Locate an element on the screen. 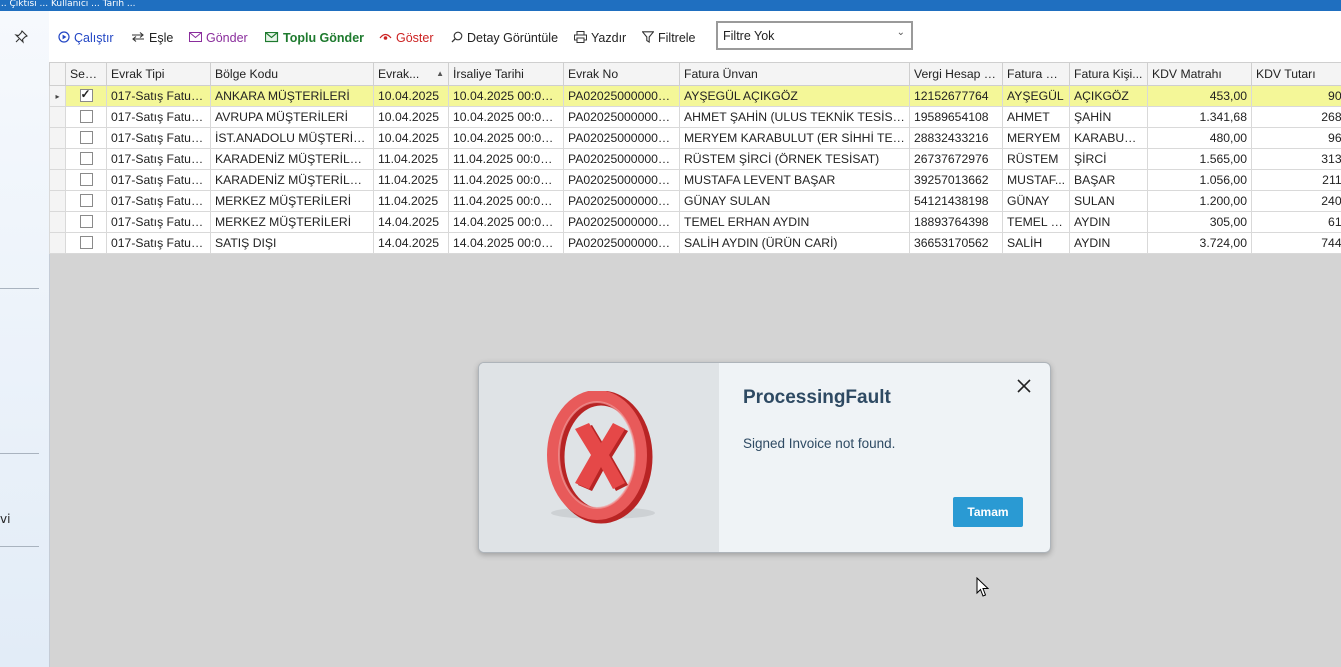 This screenshot has height=667, width=1341. table-cell: AYŞEGÜL is located at coordinates (1036, 96).